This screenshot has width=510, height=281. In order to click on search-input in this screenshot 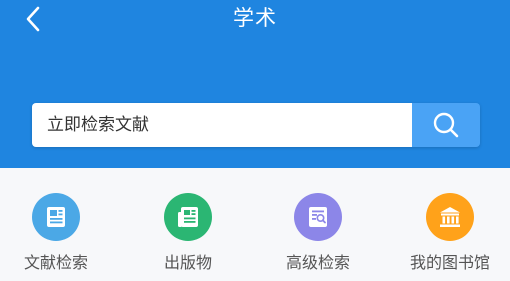, I will do `click(222, 125)`.